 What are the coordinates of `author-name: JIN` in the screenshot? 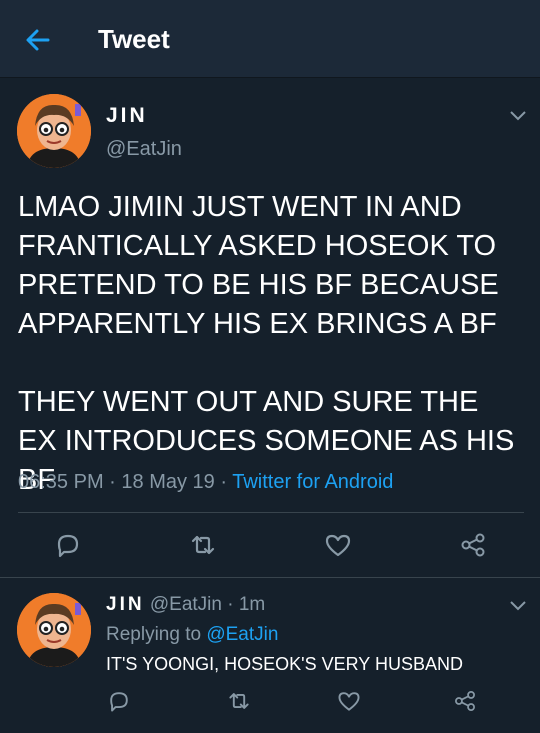 It's located at (127, 116).